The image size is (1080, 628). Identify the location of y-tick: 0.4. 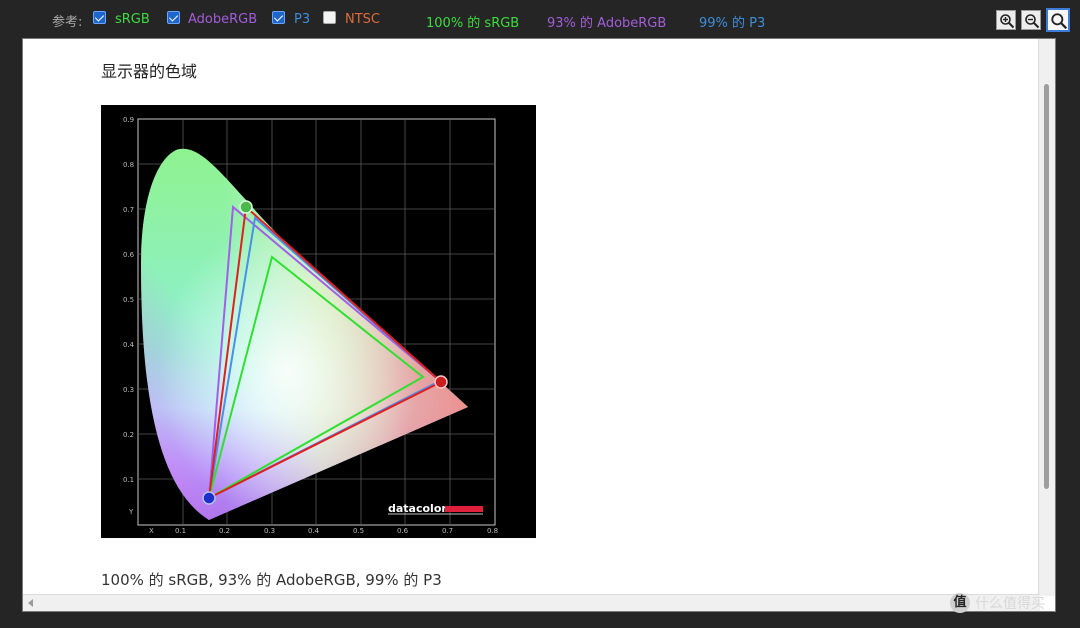
(129, 345).